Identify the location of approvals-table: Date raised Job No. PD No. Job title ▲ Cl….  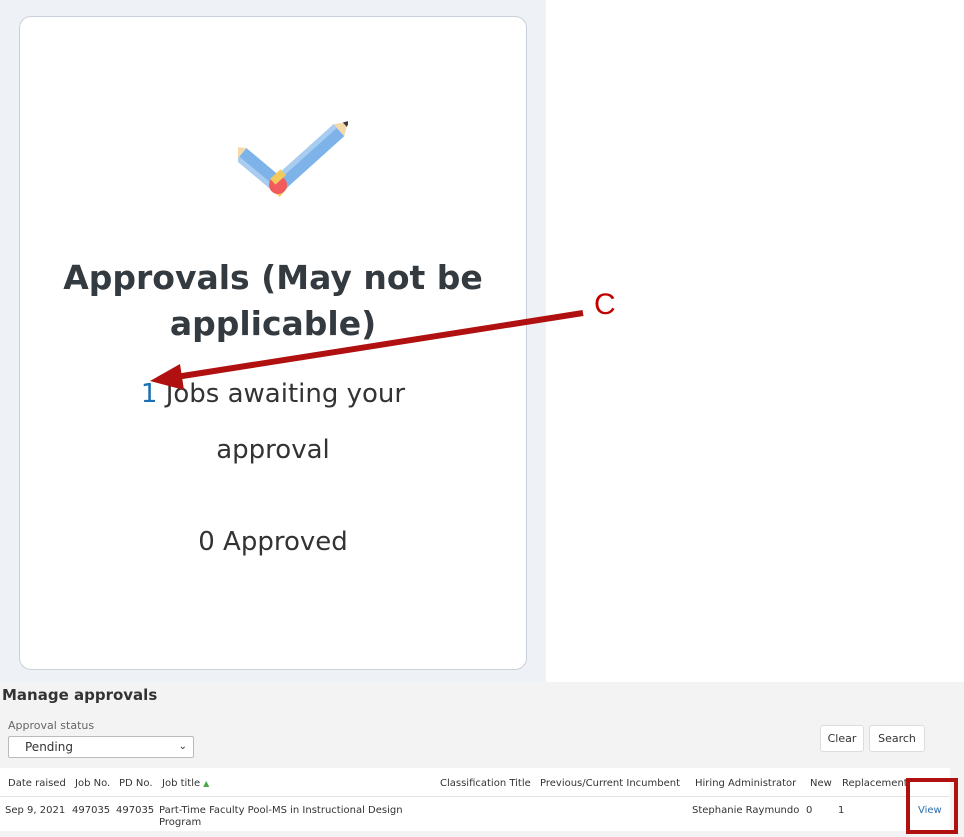
(475, 799).